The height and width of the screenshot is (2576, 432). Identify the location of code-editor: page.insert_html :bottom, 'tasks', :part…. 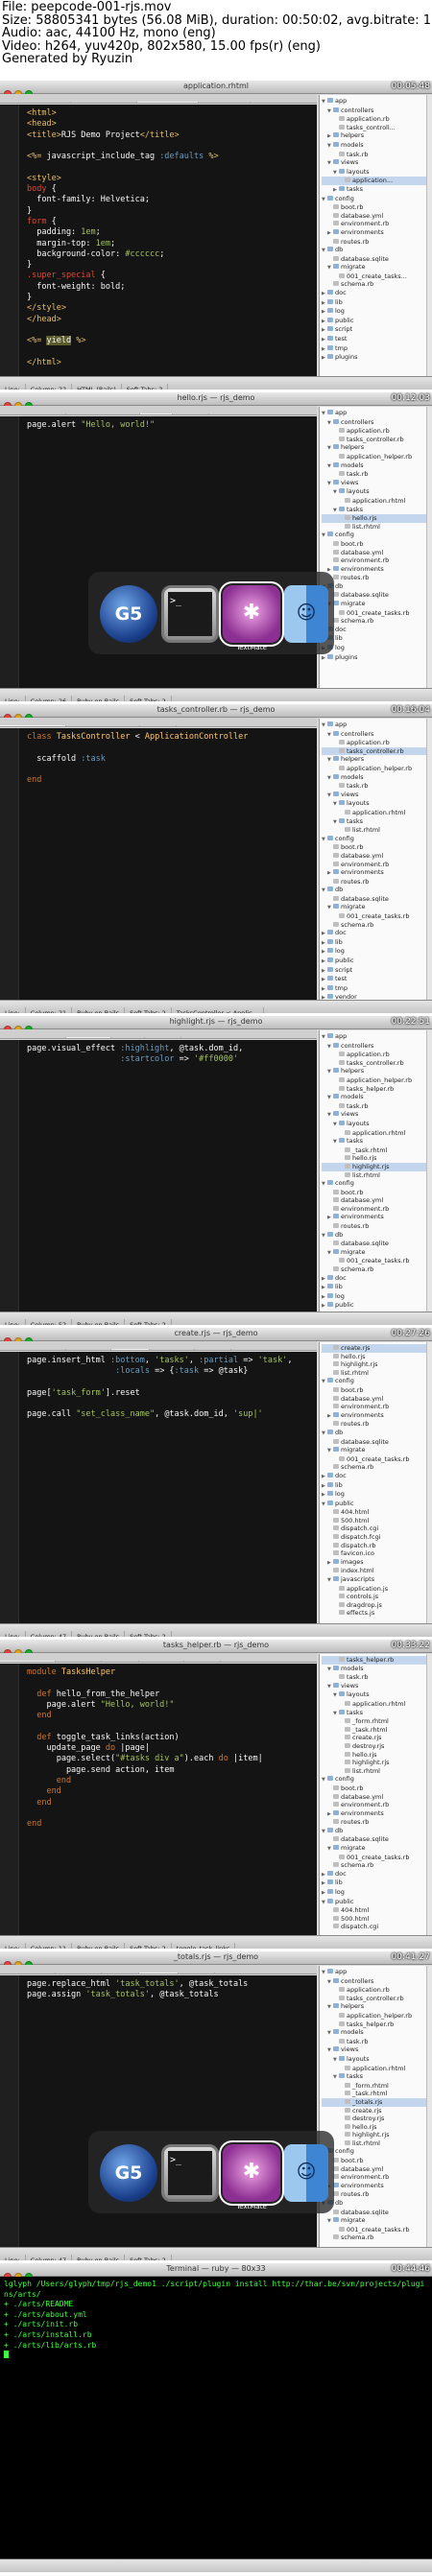
(158, 1488).